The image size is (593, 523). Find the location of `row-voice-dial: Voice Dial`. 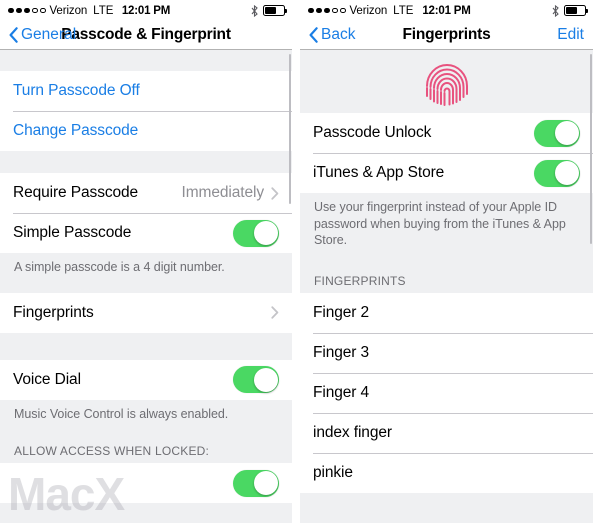

row-voice-dial: Voice Dial is located at coordinates (146, 379).